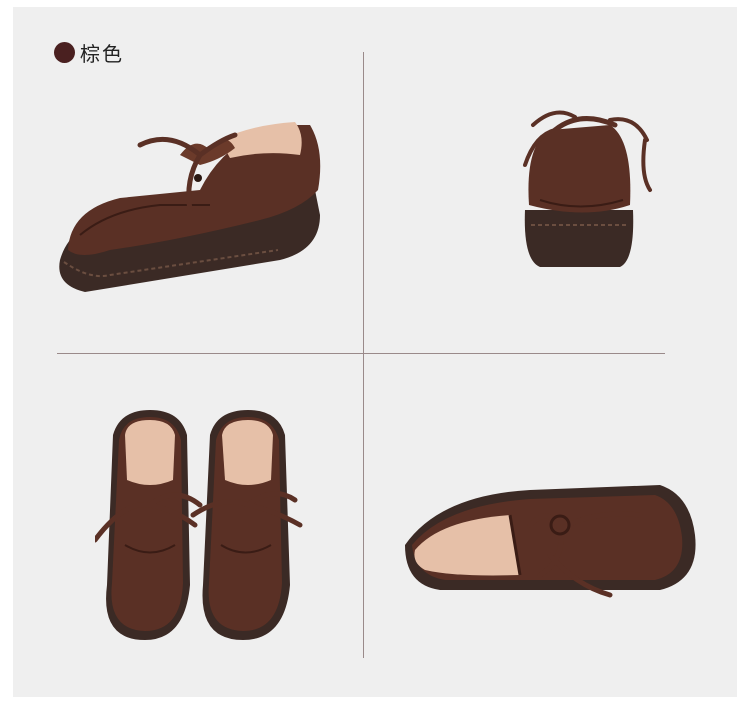  Describe the element at coordinates (199, 525) in the screenshot. I see `shoe-pair-top-image` at that location.